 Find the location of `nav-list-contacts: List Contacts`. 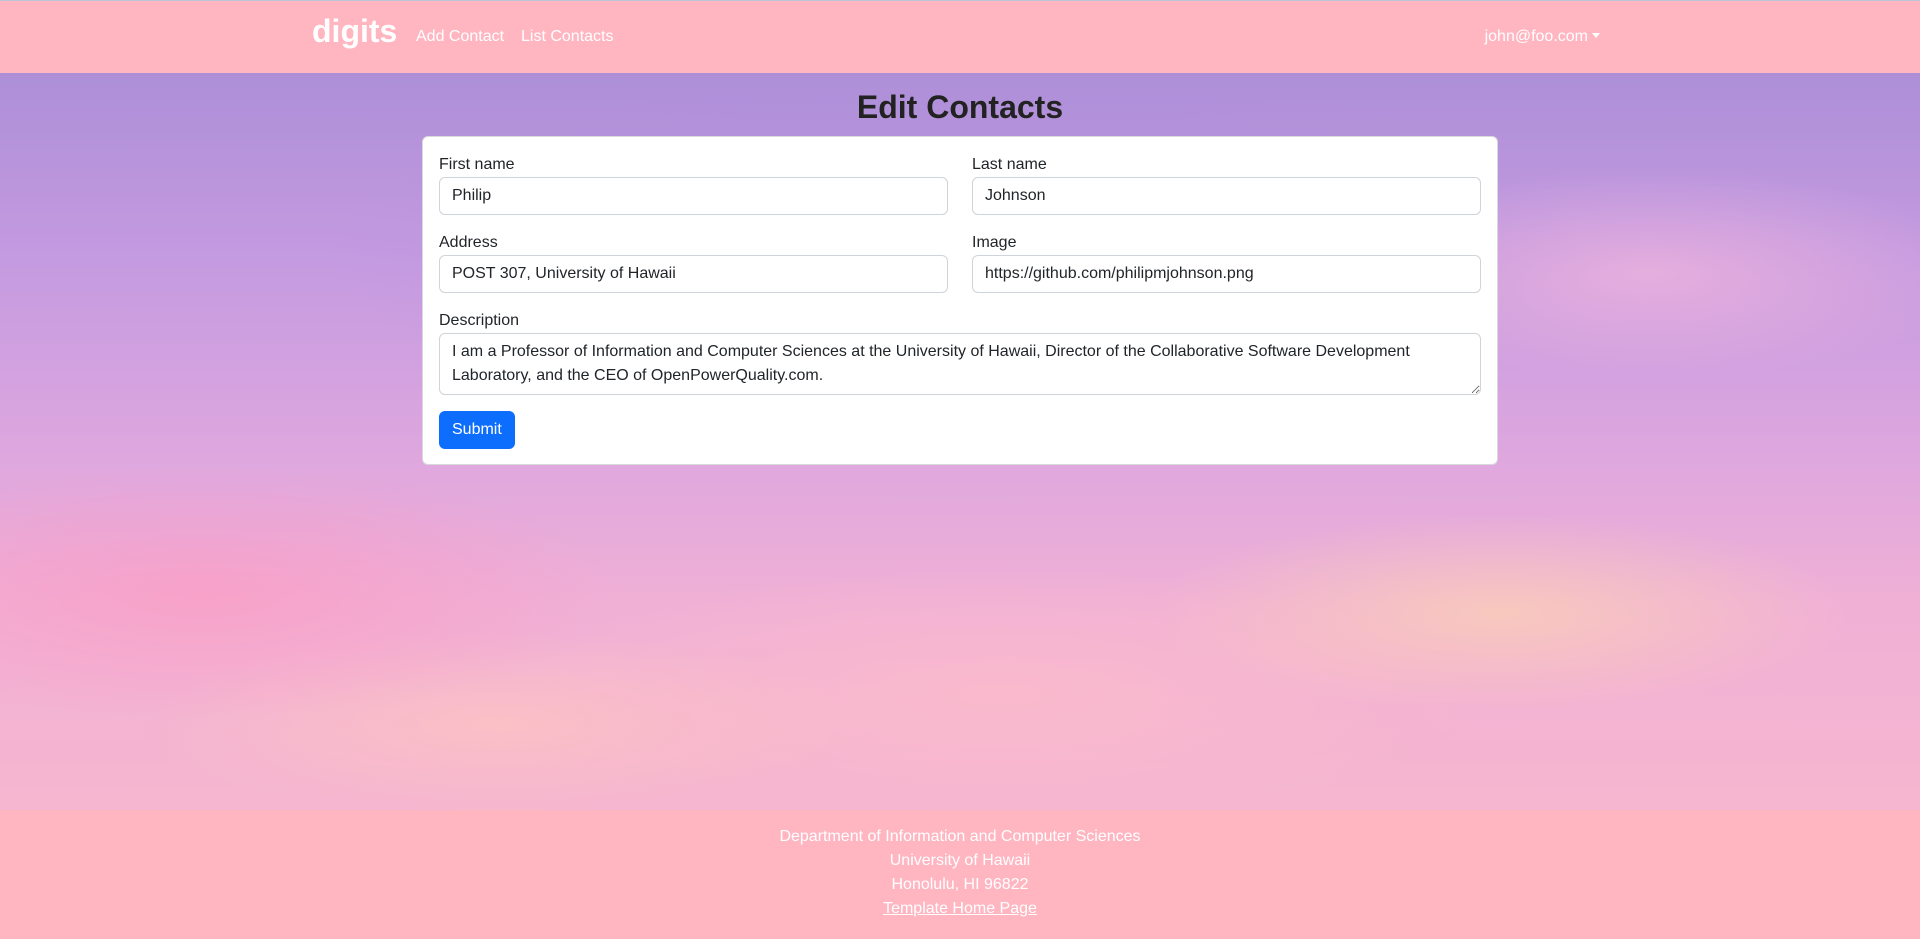

nav-list-contacts: List Contacts is located at coordinates (567, 37).